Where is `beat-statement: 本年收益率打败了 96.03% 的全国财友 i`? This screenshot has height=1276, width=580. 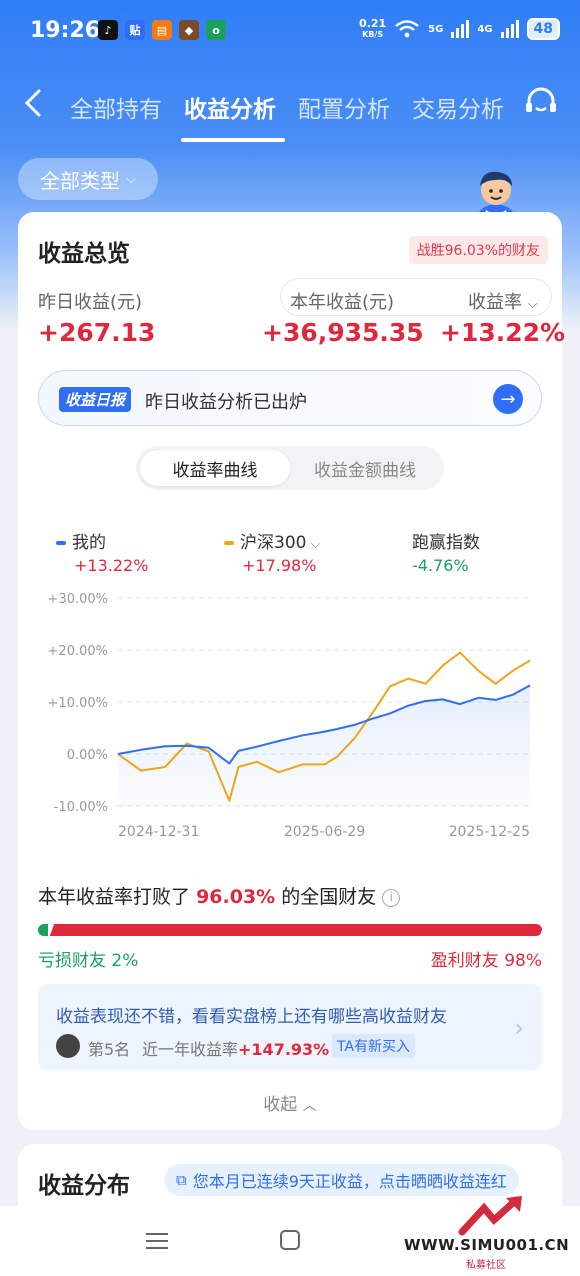 beat-statement: 本年收益率打败了 96.03% 的全国财友 i is located at coordinates (219, 895).